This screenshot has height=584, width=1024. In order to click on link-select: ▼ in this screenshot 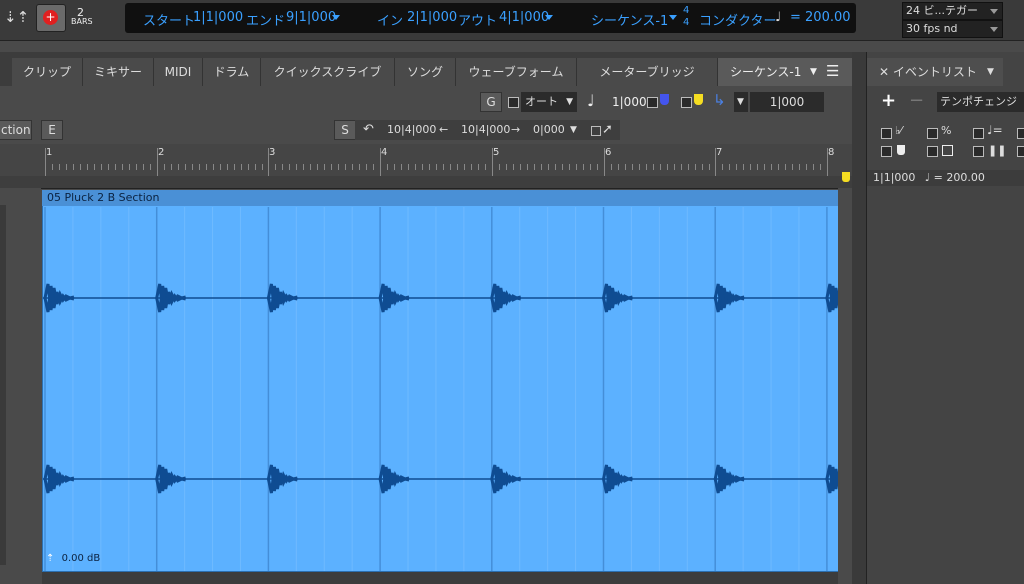, I will do `click(741, 102)`.